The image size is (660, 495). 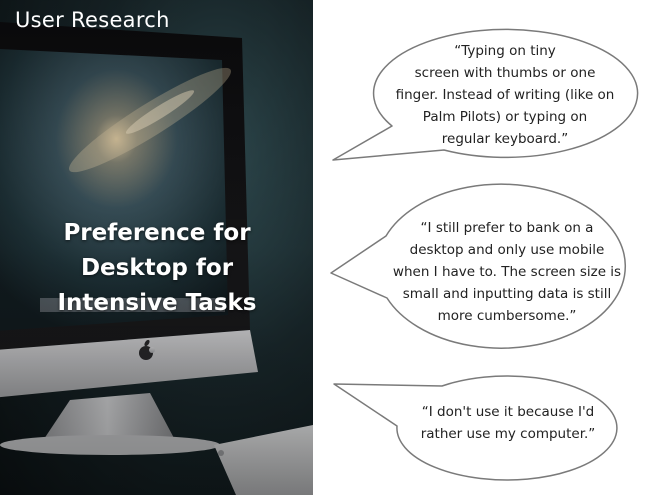 I want to click on section-label: User Research, so click(x=92, y=20).